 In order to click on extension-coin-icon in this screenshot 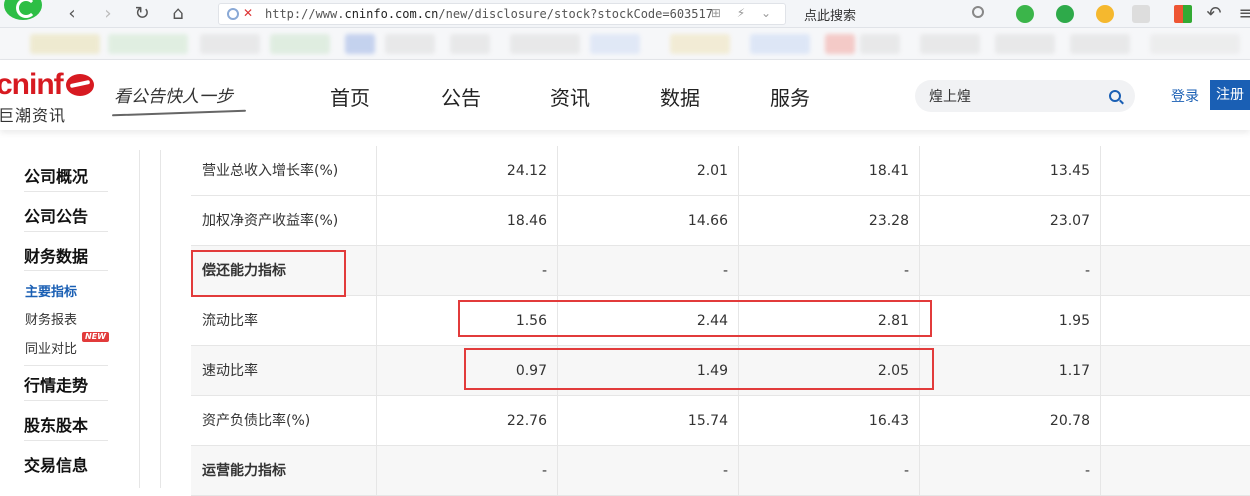, I will do `click(1105, 14)`.